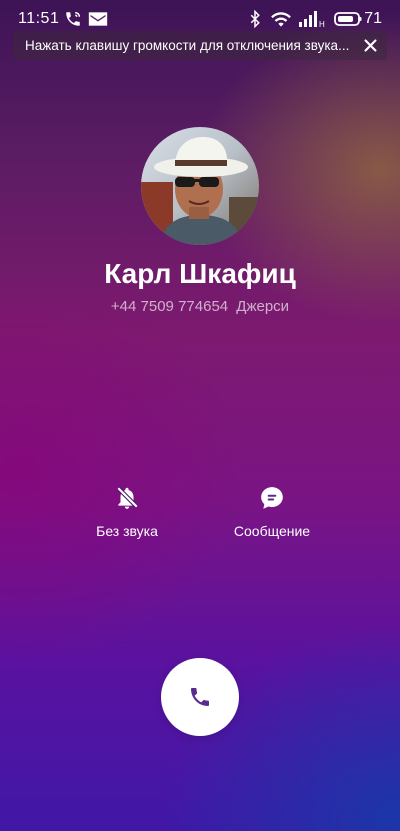  I want to click on message-button: Сообщение, so click(272, 512).